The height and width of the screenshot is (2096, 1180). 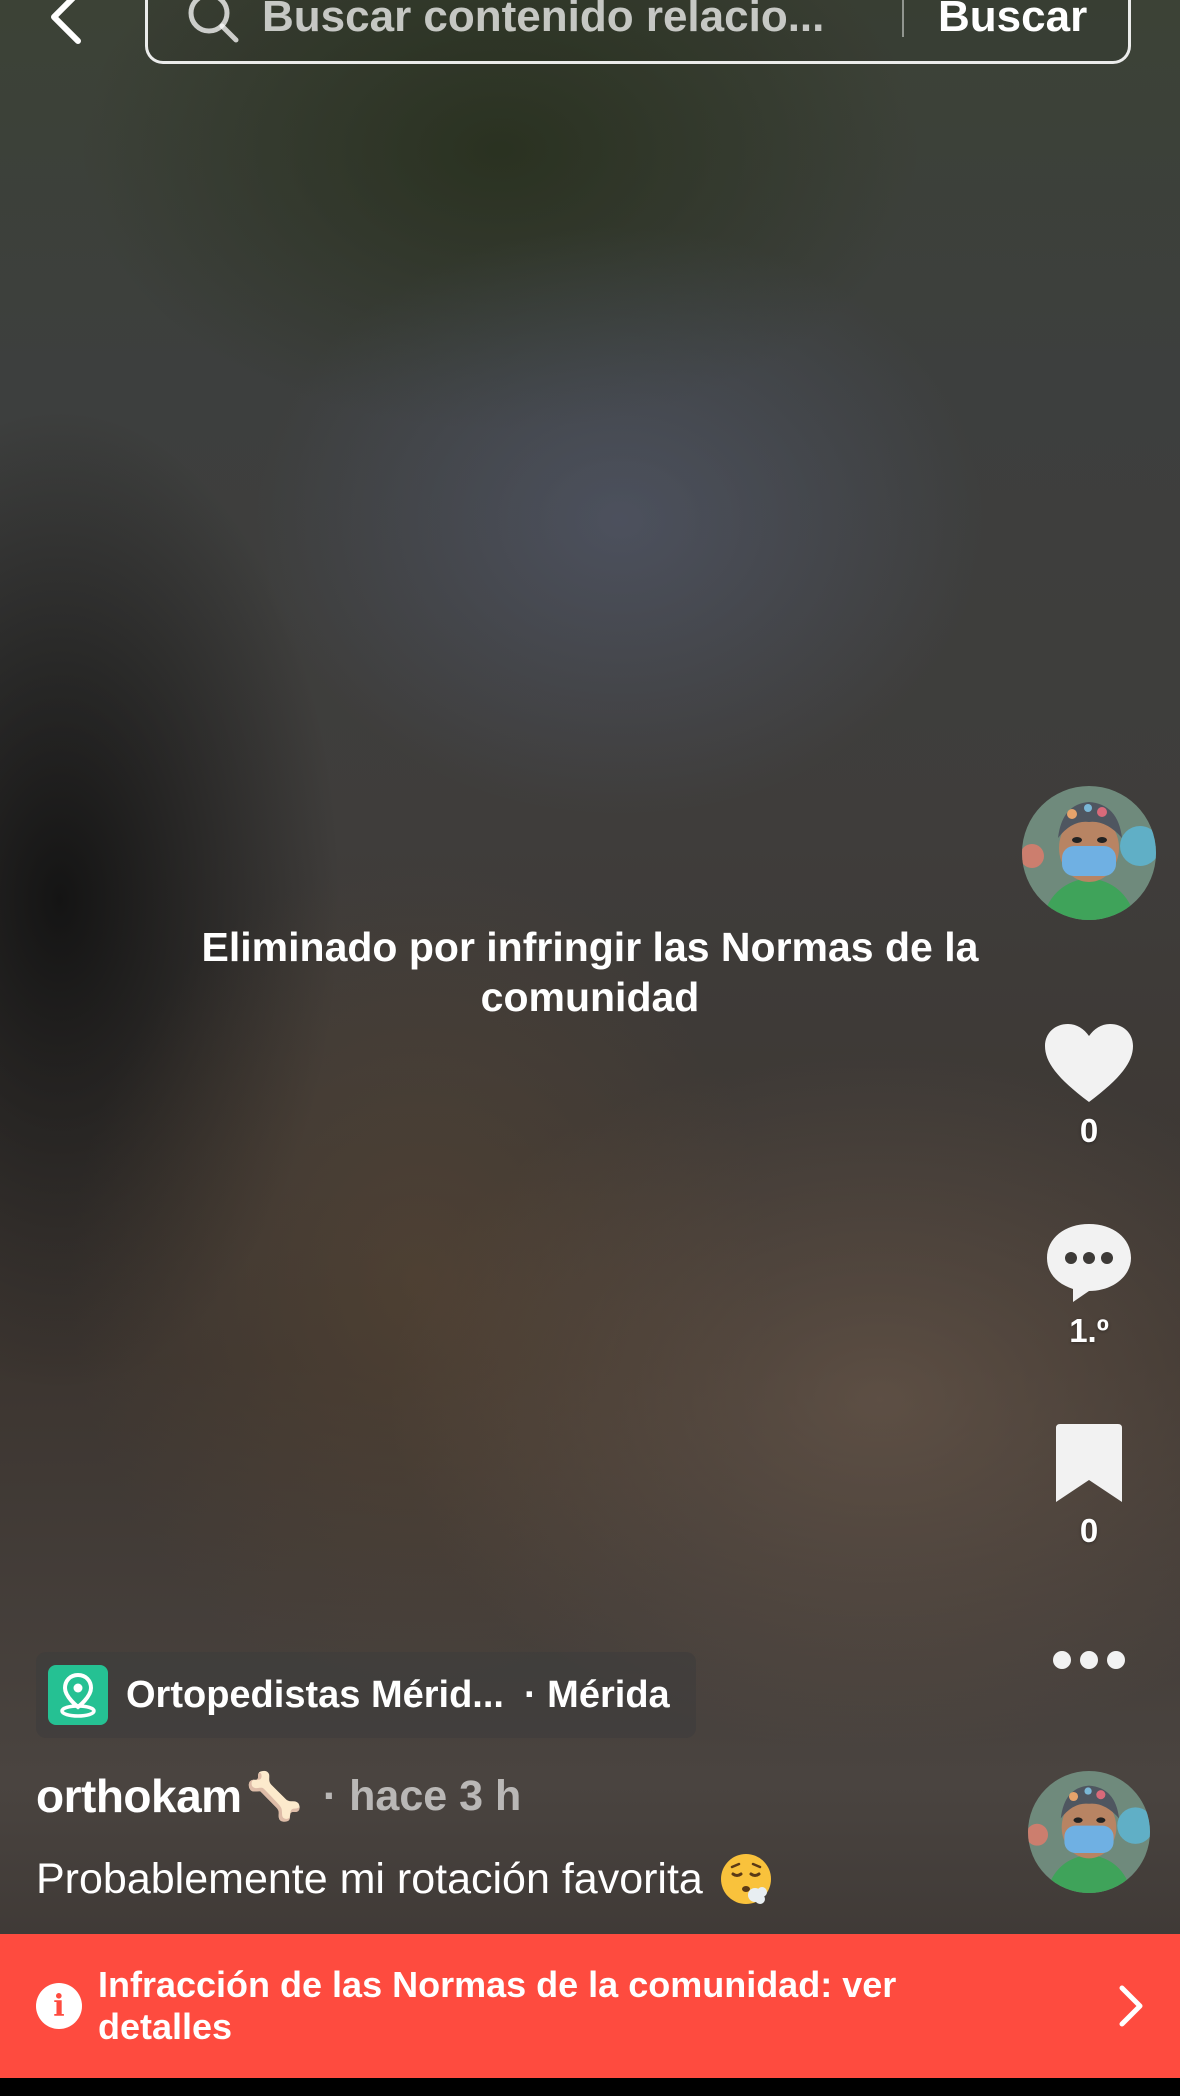 I want to click on like-button: 0, so click(x=1089, y=1086).